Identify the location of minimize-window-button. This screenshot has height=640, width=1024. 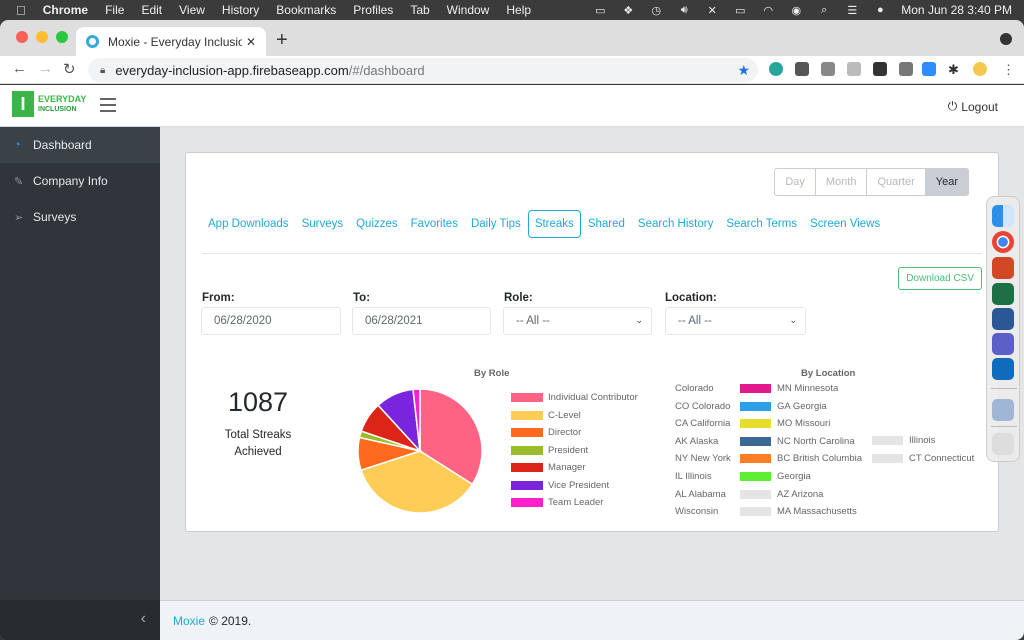
(42, 37).